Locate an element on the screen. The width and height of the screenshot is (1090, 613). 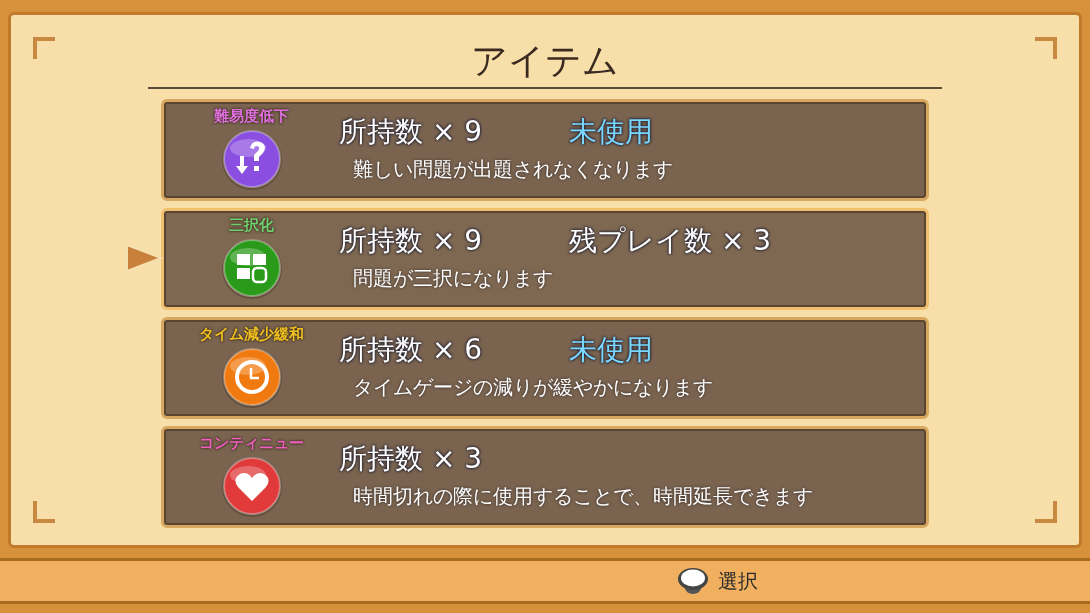
clock-icon is located at coordinates (251, 378).